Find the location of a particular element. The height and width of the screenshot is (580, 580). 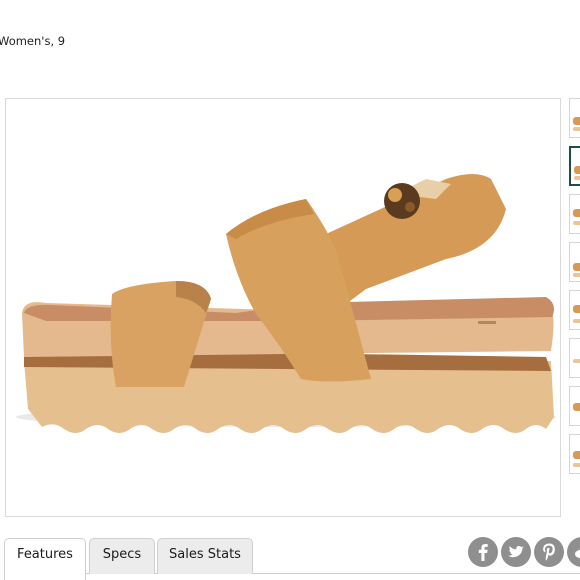

facebook-icon is located at coordinates (483, 552).